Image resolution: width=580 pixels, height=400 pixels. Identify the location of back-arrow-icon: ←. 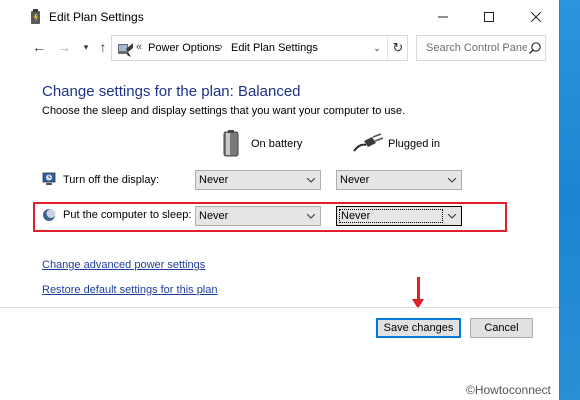
(39, 47).